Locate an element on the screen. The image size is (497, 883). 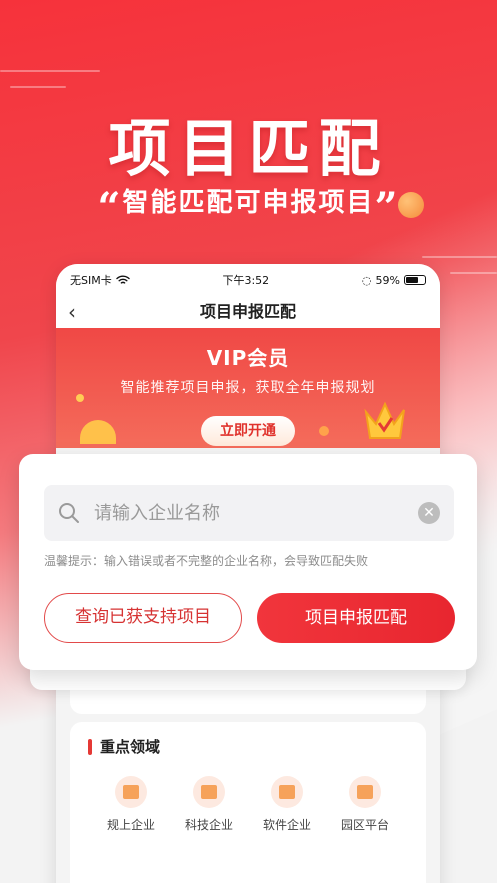
search-box: ✕ is located at coordinates (249, 513).